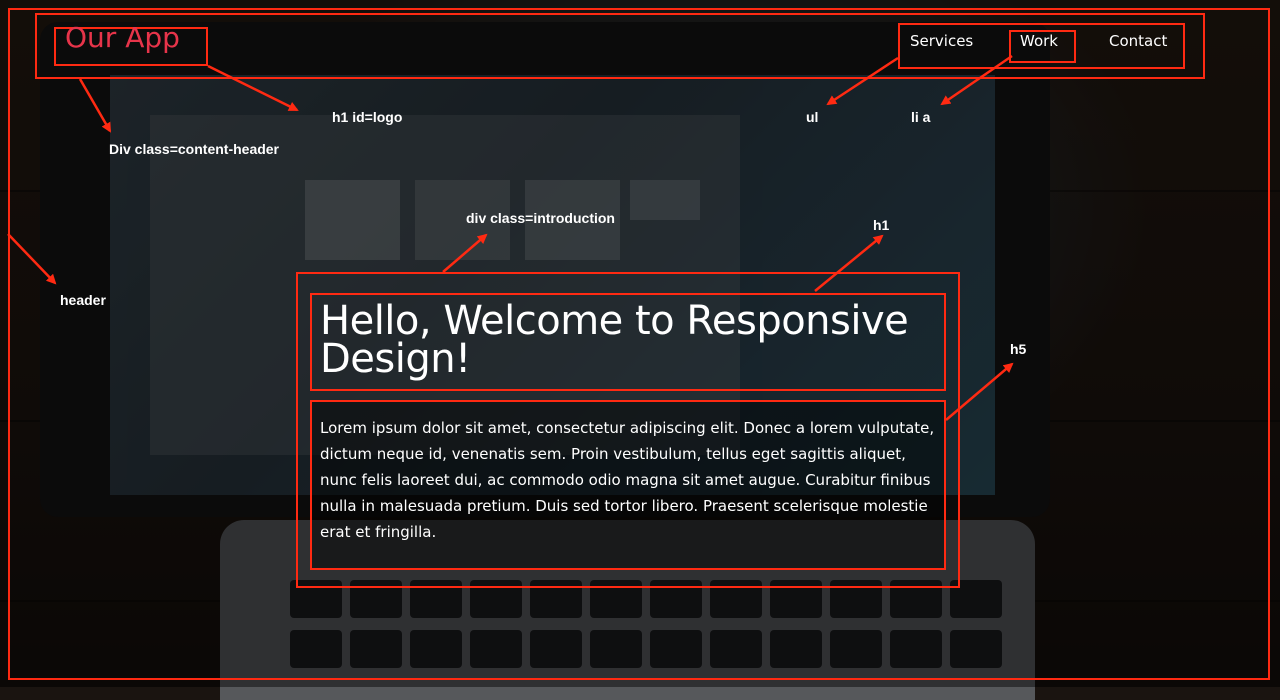 This screenshot has height=700, width=1280. What do you see at coordinates (862, 81) in the screenshot?
I see `arrow-ul` at bounding box center [862, 81].